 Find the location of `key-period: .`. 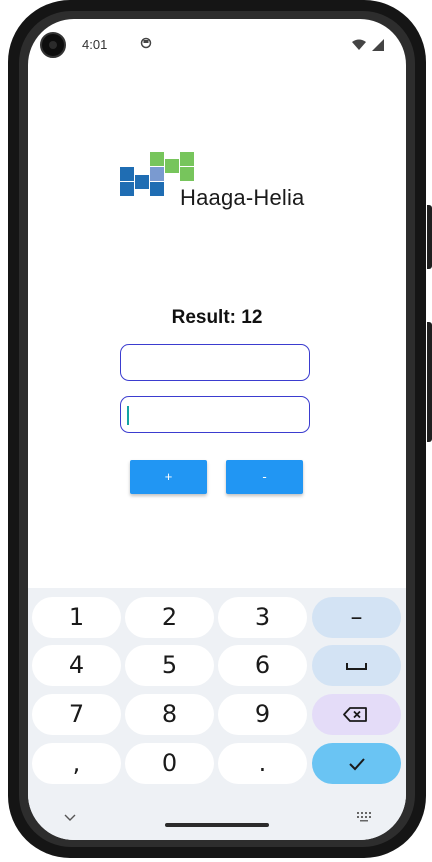

key-period: . is located at coordinates (262, 763).